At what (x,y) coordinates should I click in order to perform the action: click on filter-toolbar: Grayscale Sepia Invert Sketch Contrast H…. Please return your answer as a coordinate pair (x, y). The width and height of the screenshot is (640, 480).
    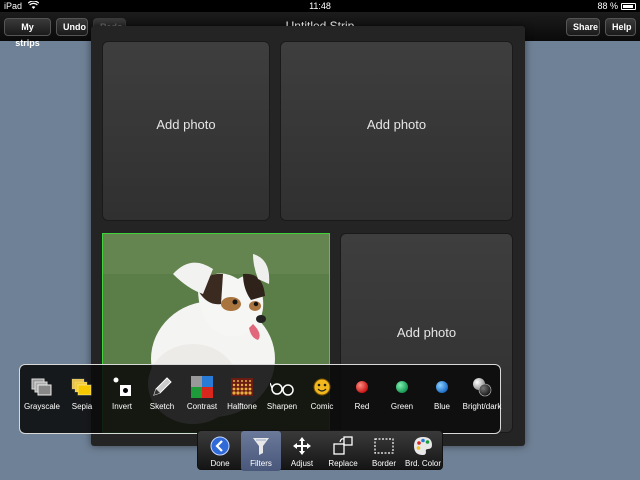
    Looking at the image, I should click on (260, 399).